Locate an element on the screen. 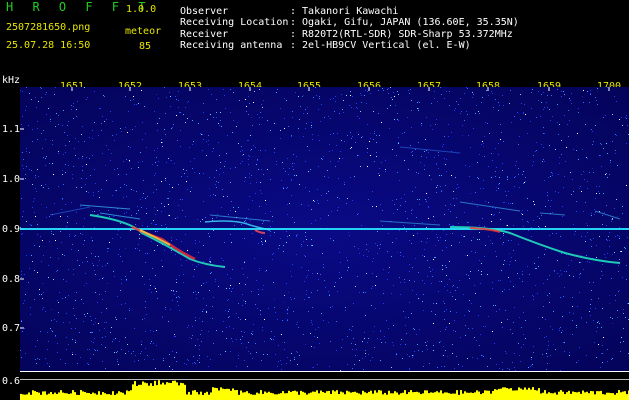 This screenshot has width=629, height=400. signal-strength-panel is located at coordinates (324, 385).